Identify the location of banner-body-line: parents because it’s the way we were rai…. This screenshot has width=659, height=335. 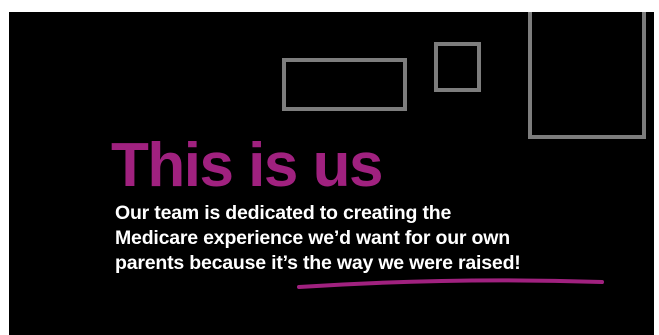
(318, 263).